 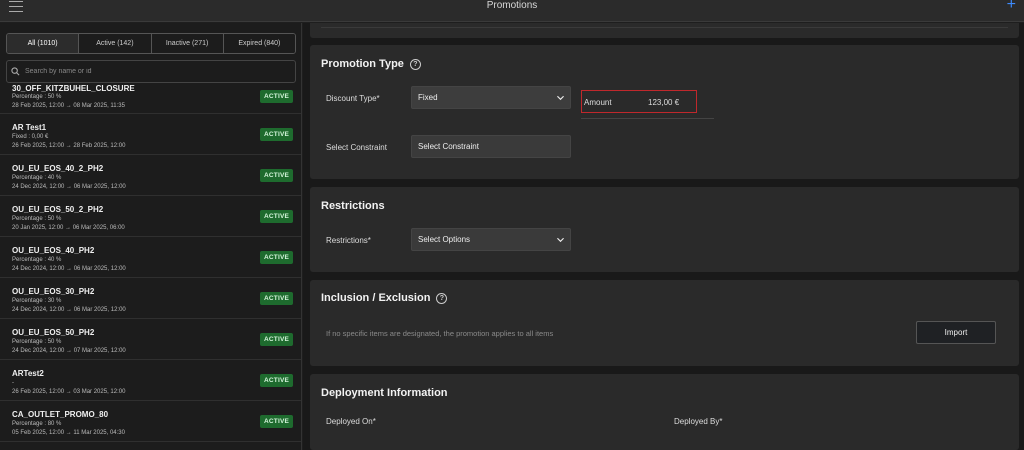 What do you see at coordinates (60, 414) in the screenshot?
I see `promotion-name: CA_OUTLET_PROMO_80` at bounding box center [60, 414].